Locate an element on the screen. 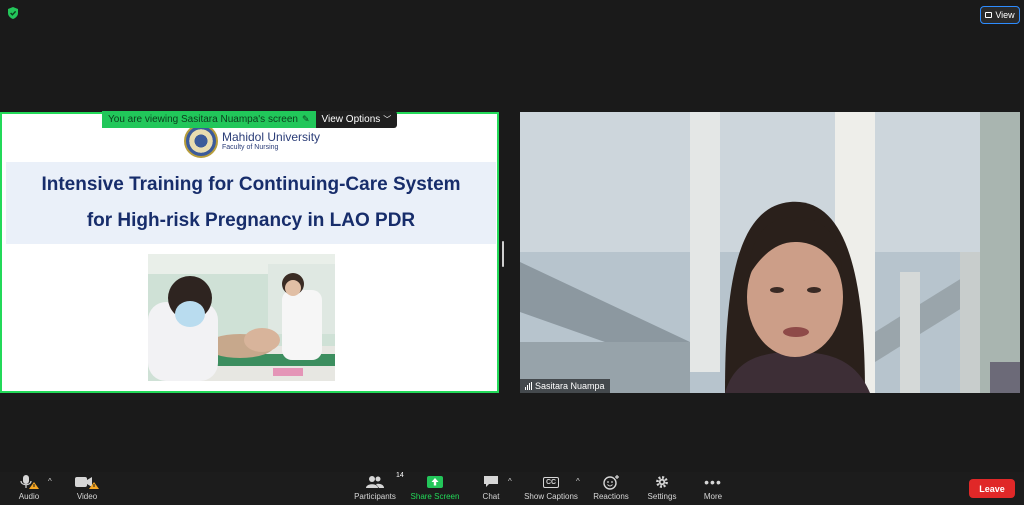  gear-icon is located at coordinates (662, 482).